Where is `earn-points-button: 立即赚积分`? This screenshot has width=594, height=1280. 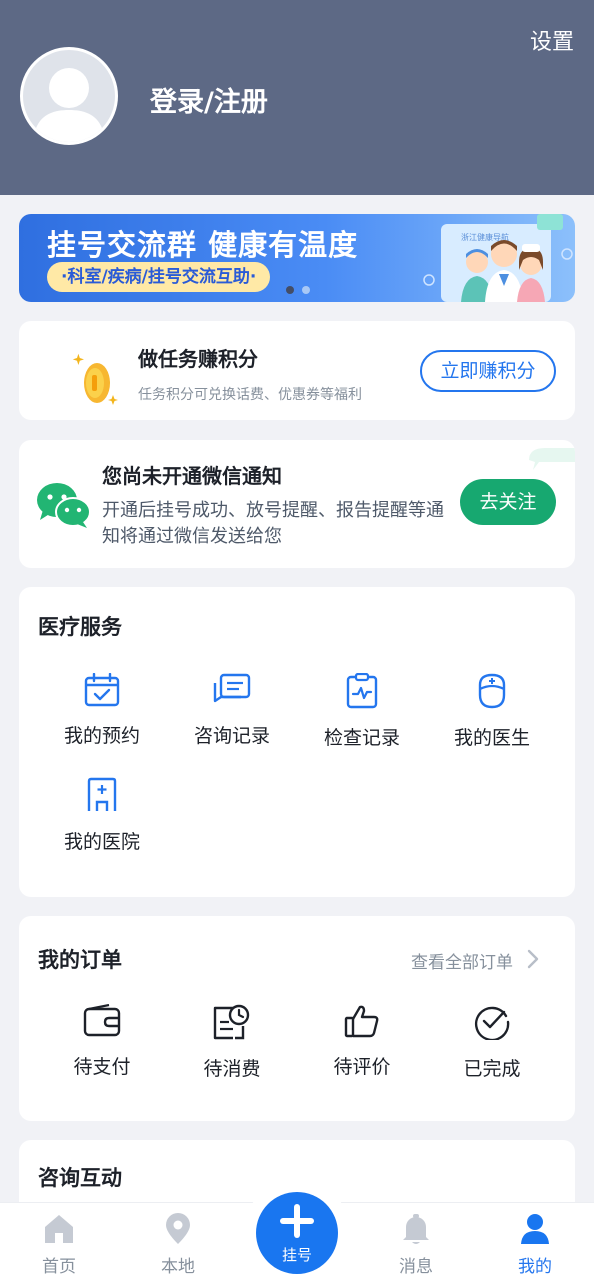
earn-points-button: 立即赚积分 is located at coordinates (488, 371).